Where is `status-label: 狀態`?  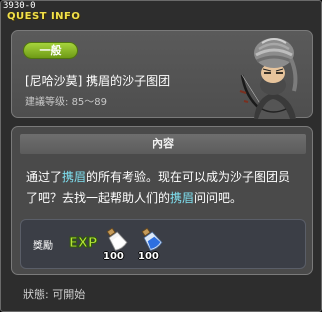
status-label: 狀態 is located at coordinates (34, 294).